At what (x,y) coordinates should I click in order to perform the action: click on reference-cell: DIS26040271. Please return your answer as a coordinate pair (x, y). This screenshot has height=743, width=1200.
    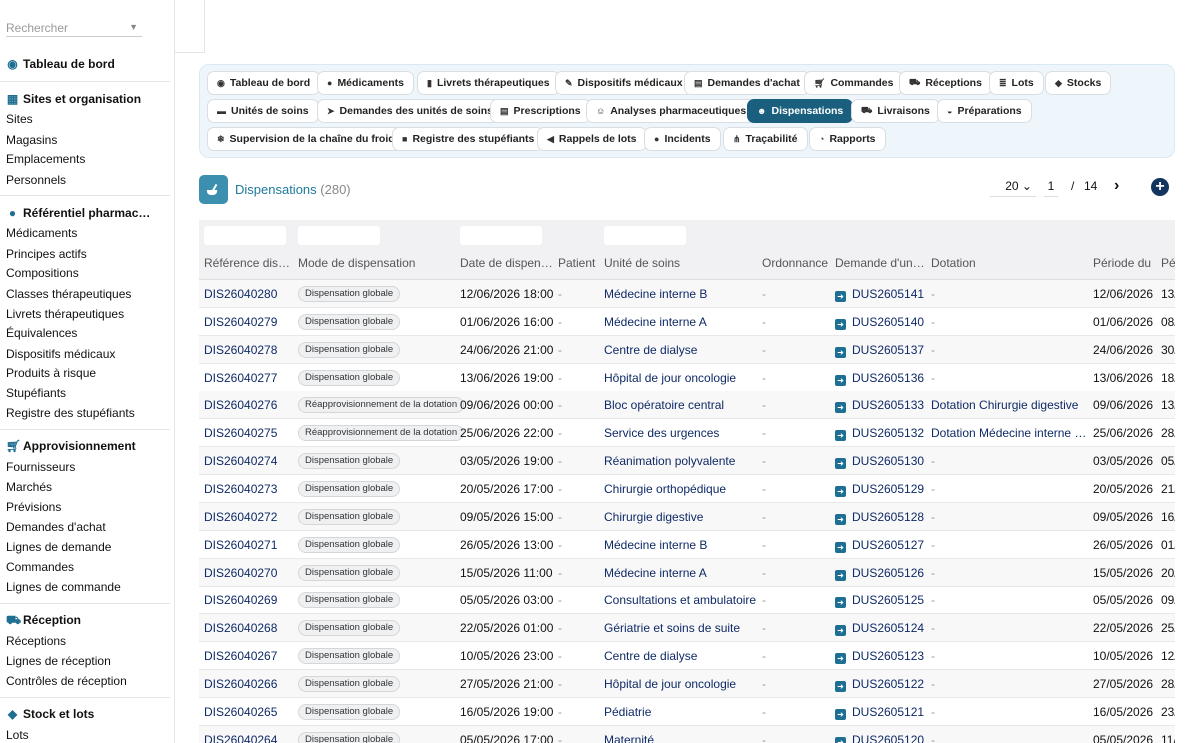
    Looking at the image, I should click on (240, 545).